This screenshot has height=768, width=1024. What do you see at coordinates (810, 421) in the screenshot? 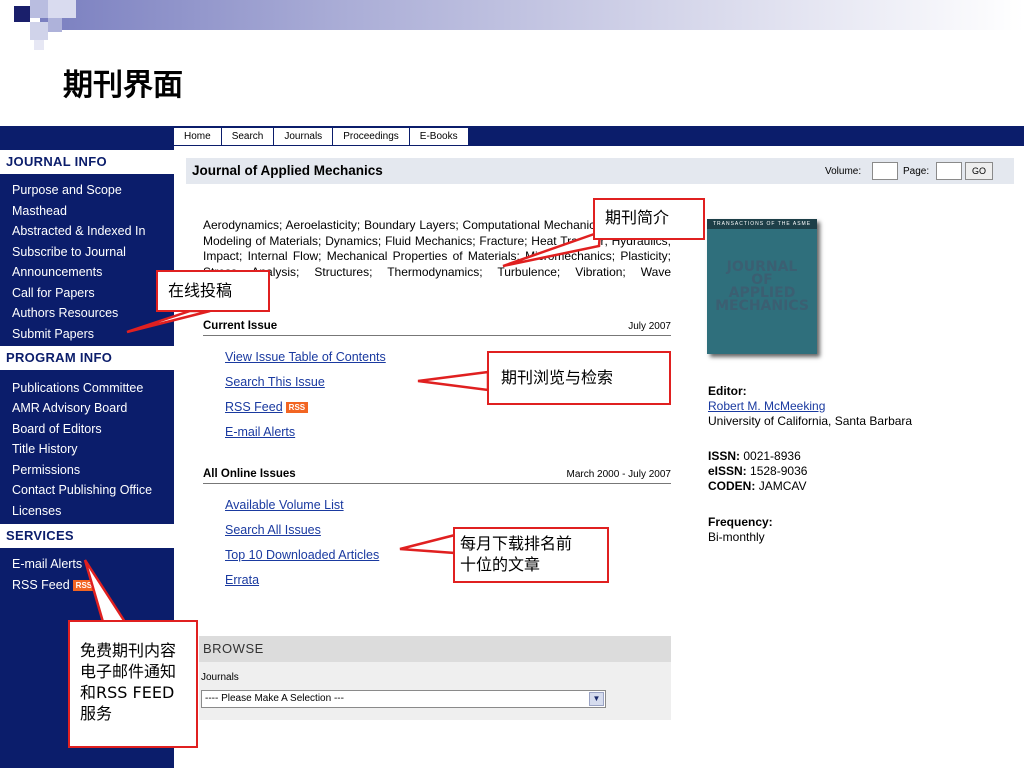
I see `editor-affiliation: University of California, Santa Barbara` at bounding box center [810, 421].